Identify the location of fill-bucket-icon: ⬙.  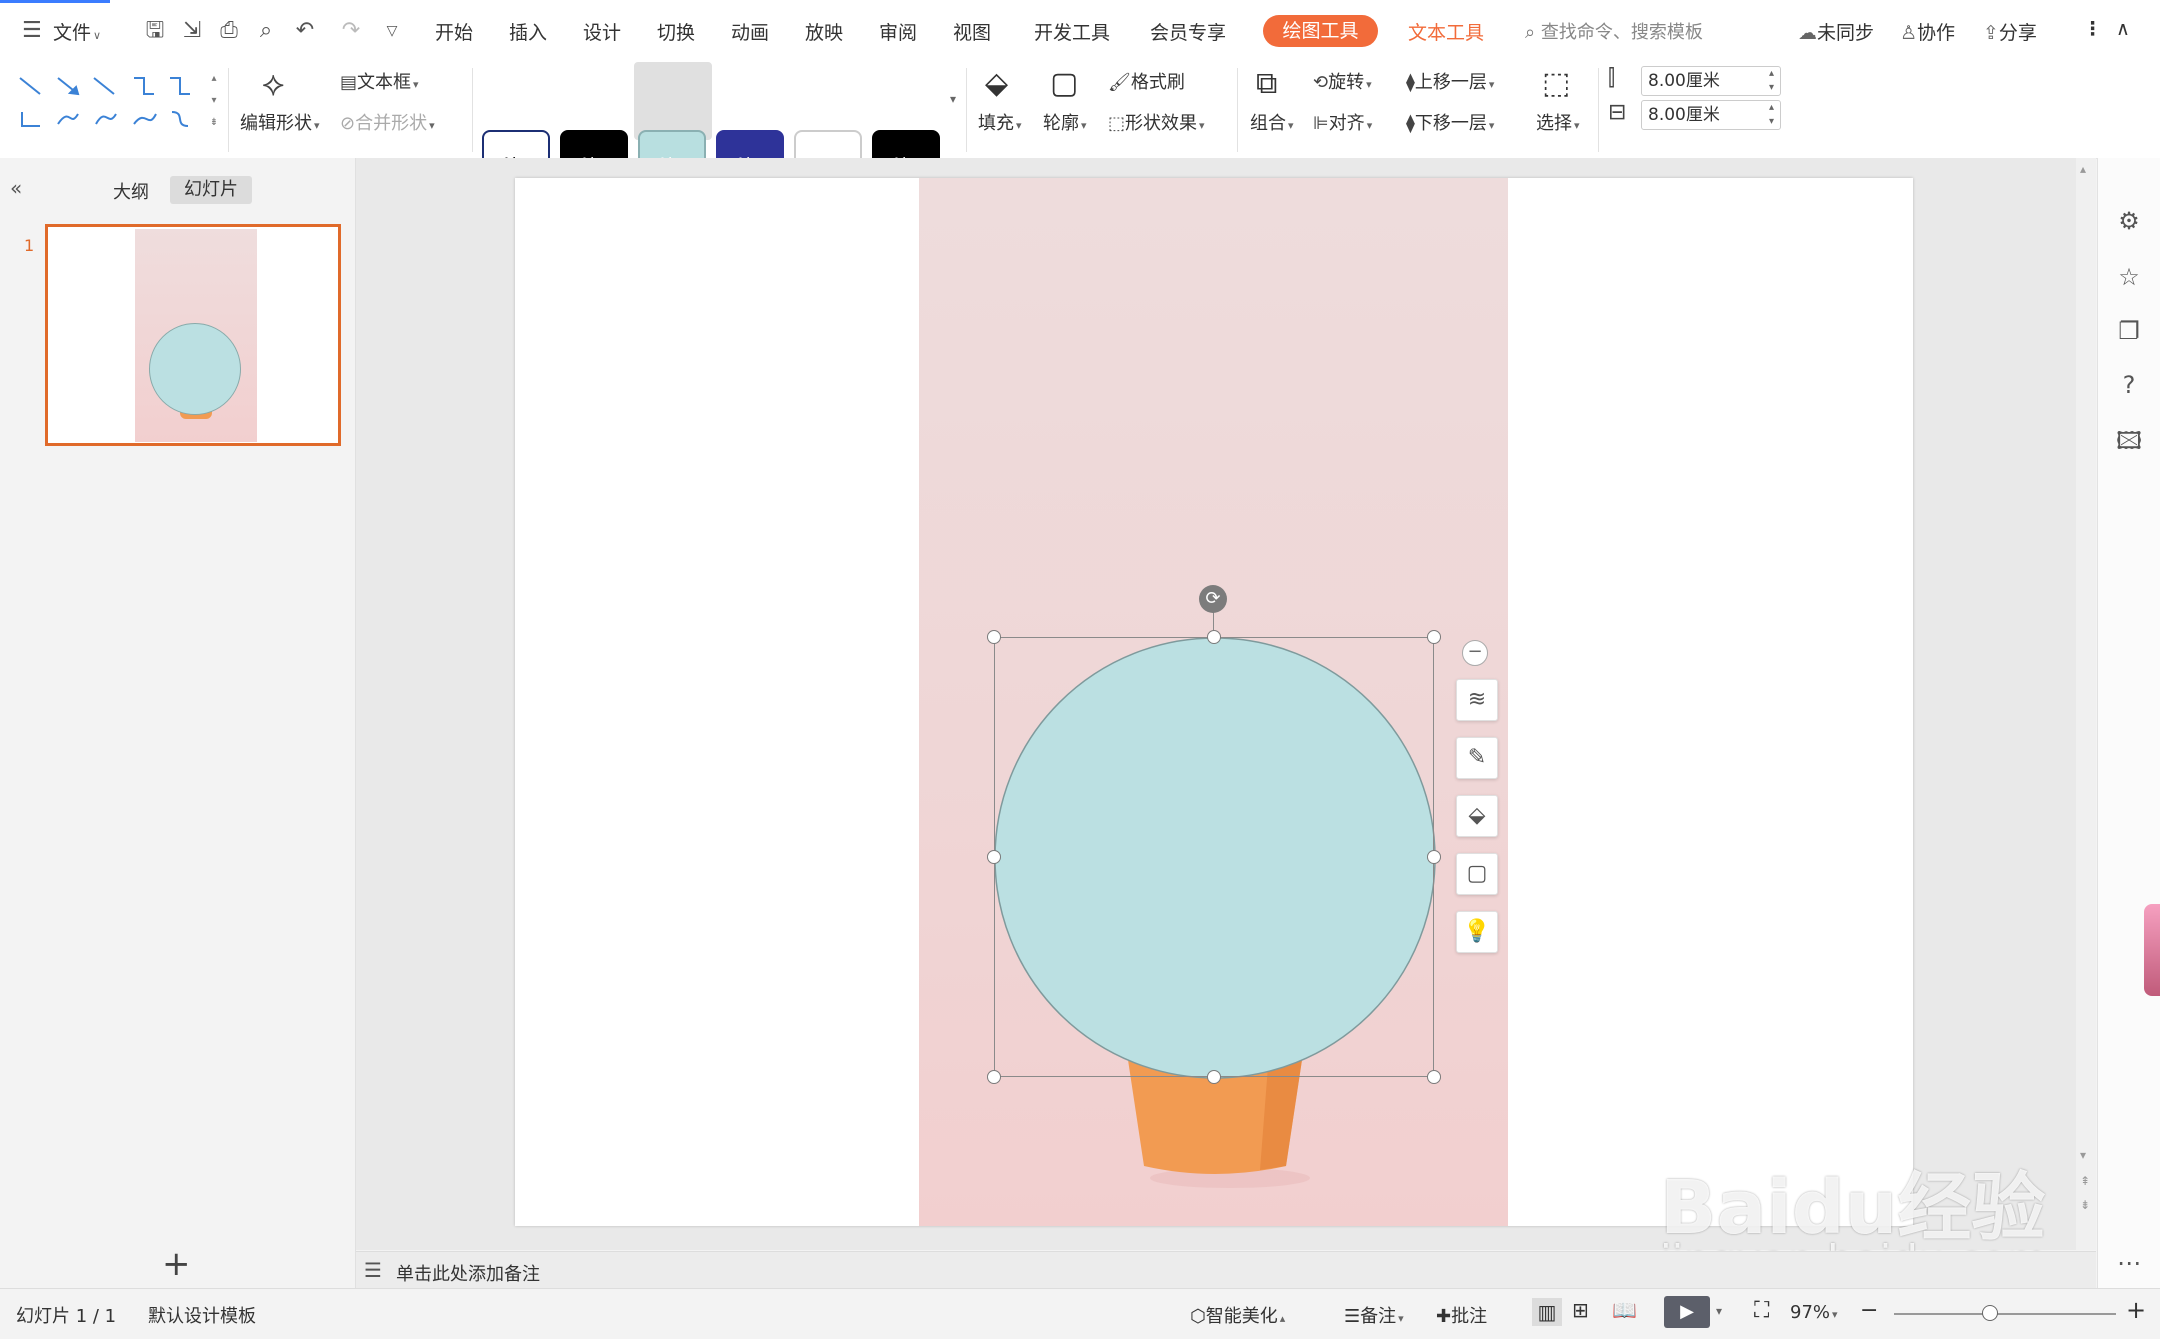
(1477, 816).